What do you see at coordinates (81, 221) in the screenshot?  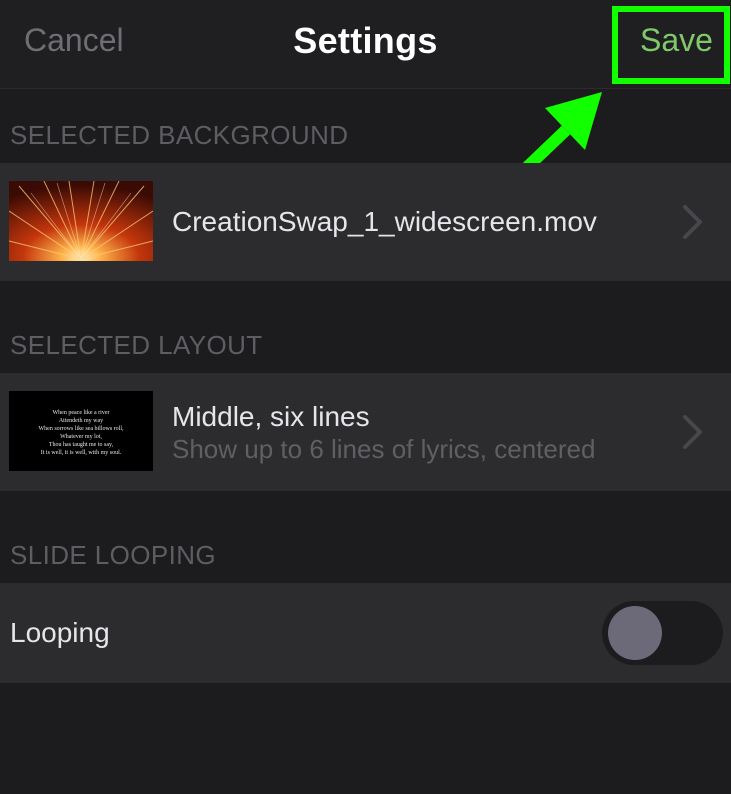 I see `fireburst-thumbnail-icon` at bounding box center [81, 221].